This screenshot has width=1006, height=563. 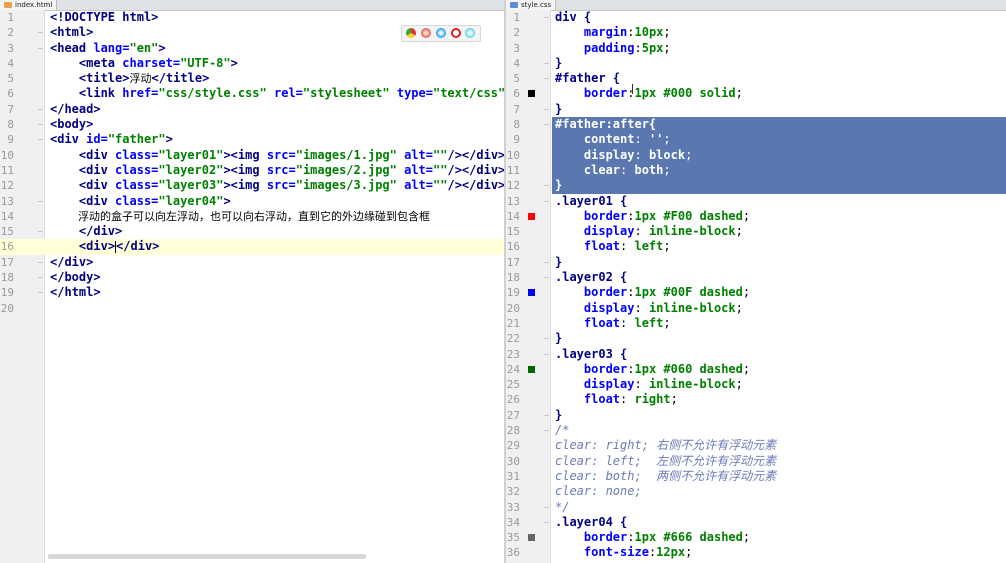 What do you see at coordinates (756, 63) in the screenshot?
I see `css-code-line: 4 −}` at bounding box center [756, 63].